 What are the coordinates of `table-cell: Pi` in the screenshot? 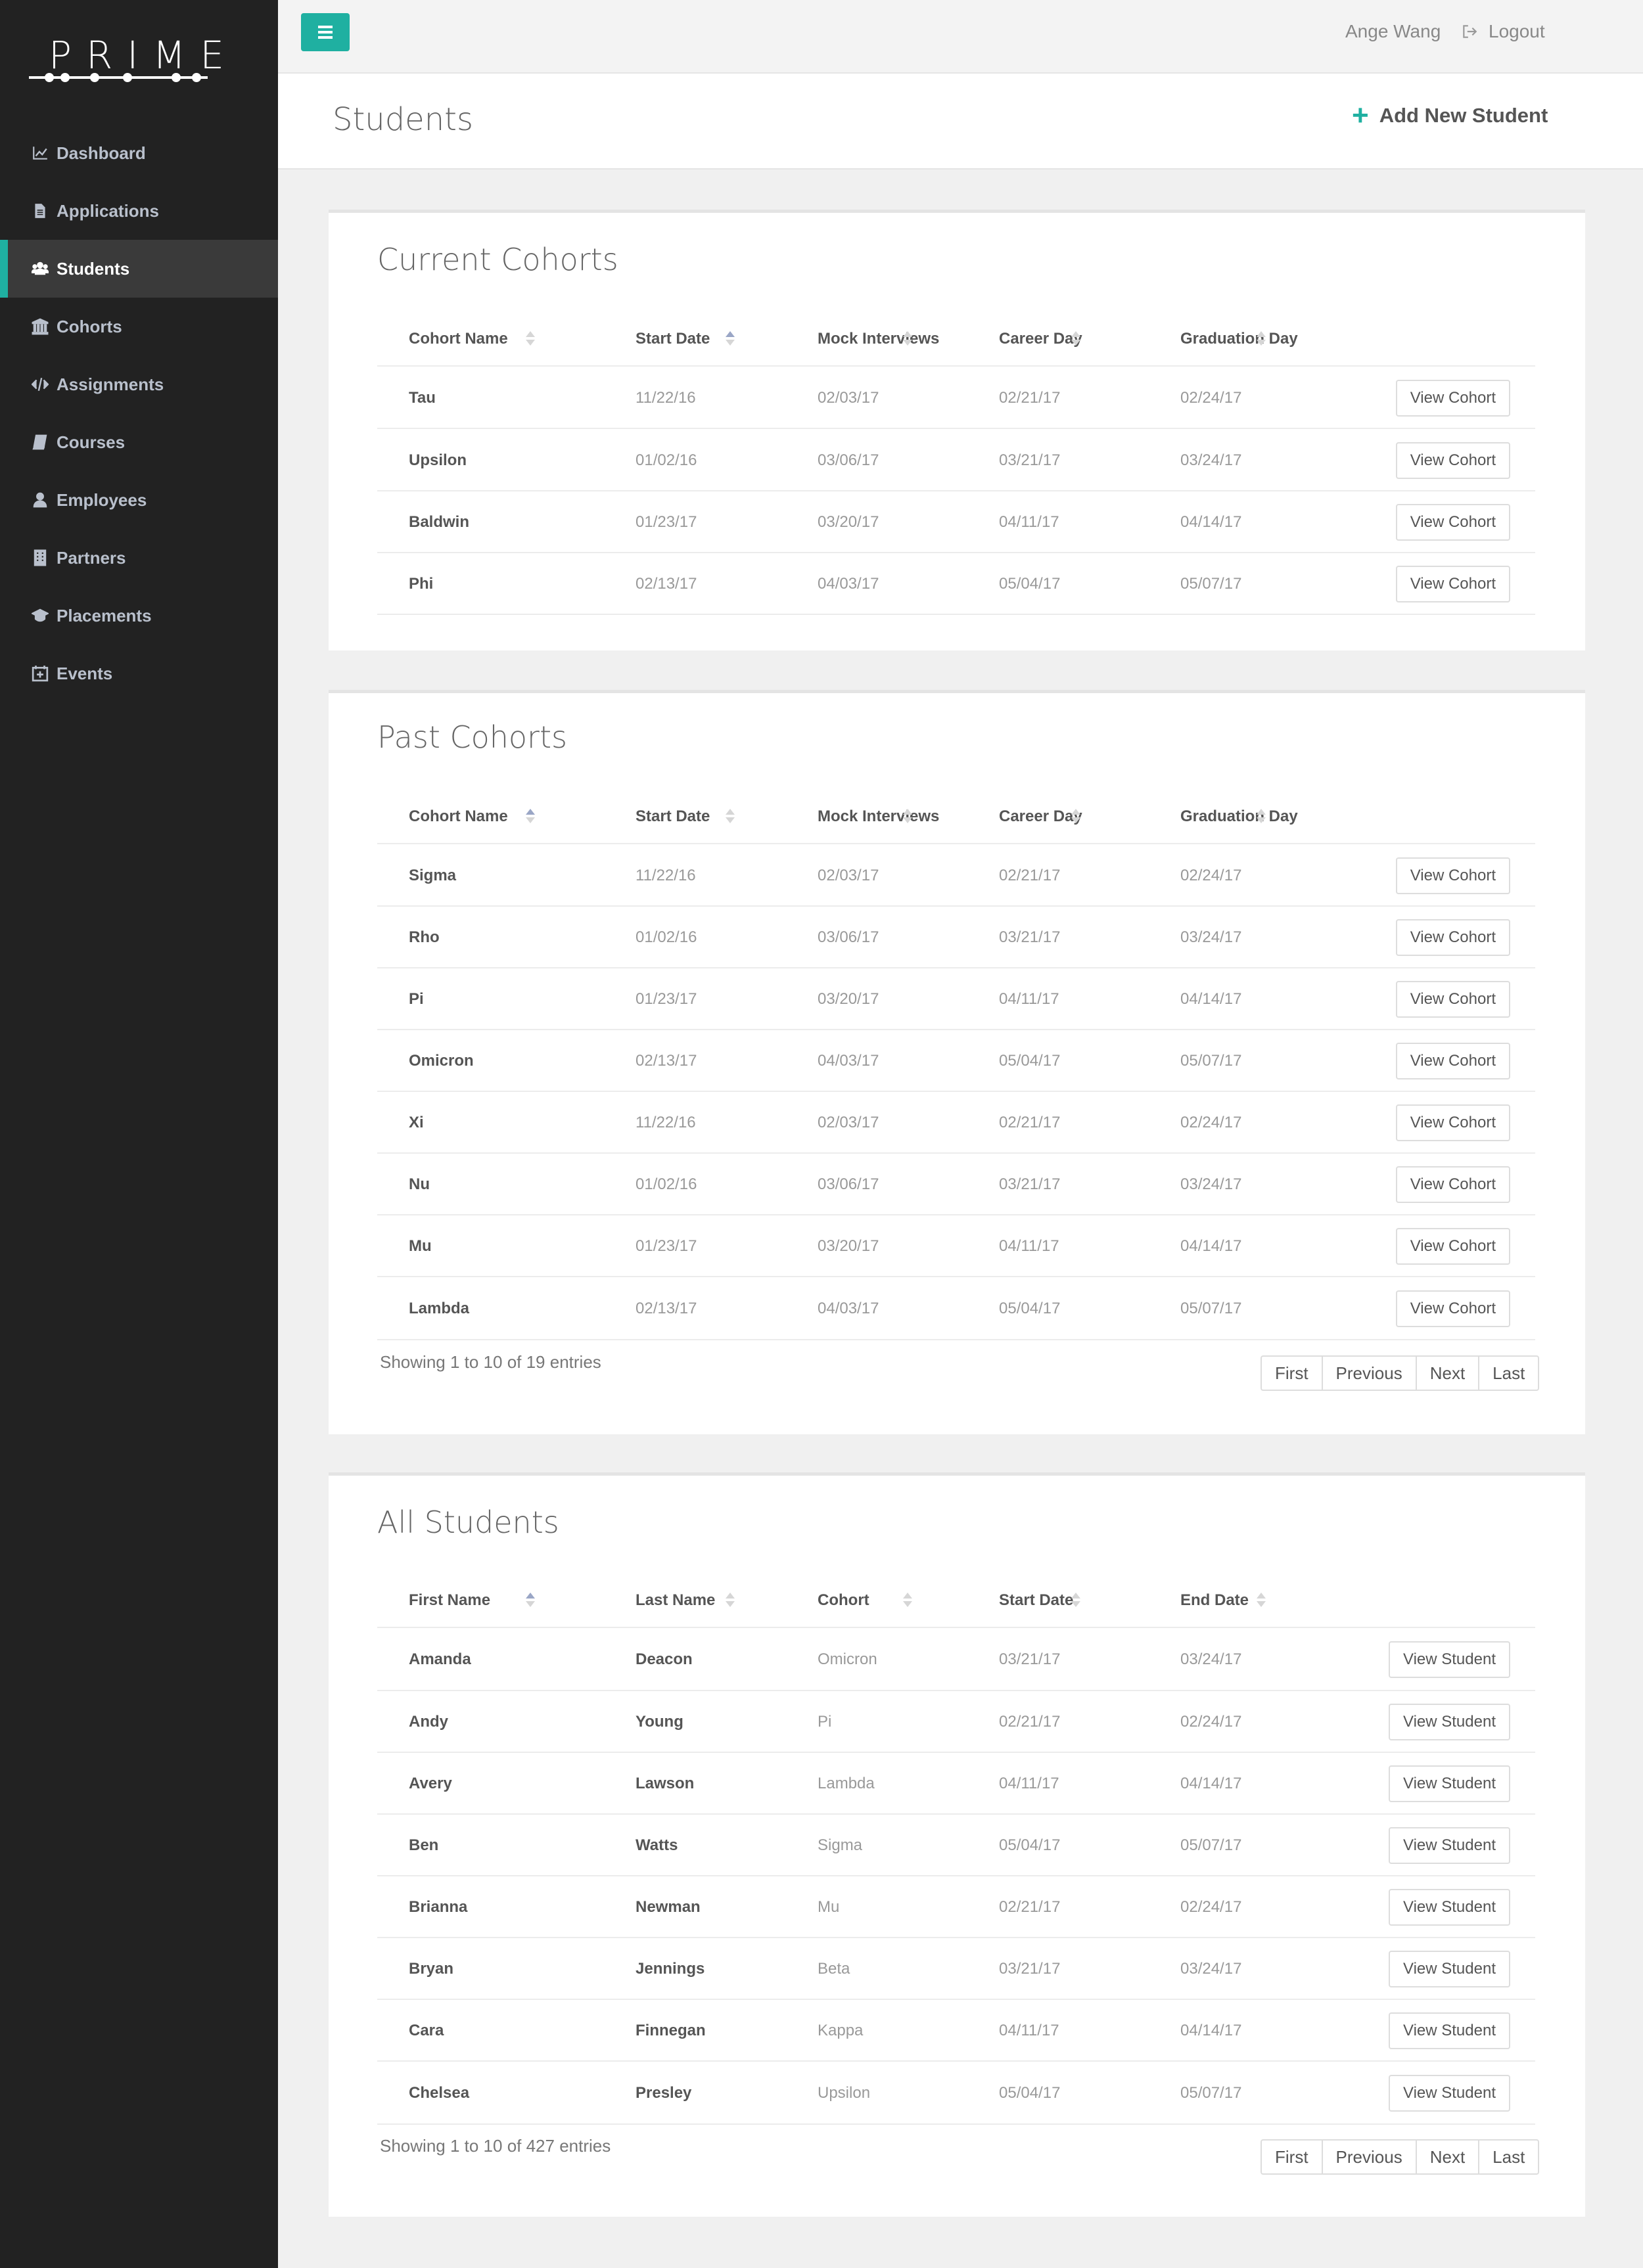 It's located at (825, 1722).